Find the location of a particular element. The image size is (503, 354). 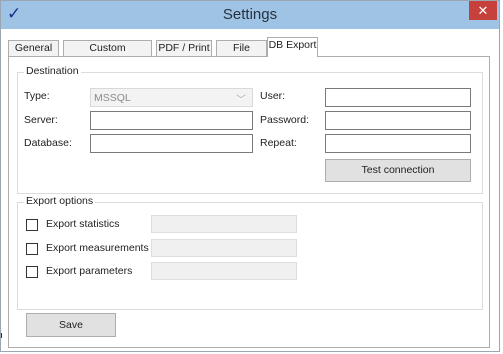

user-label: User: is located at coordinates (273, 96).